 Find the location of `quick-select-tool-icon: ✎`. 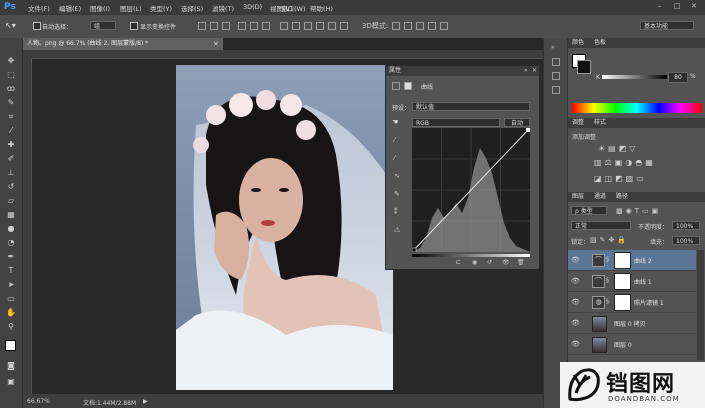

quick-select-tool-icon: ✎ is located at coordinates (11, 103).